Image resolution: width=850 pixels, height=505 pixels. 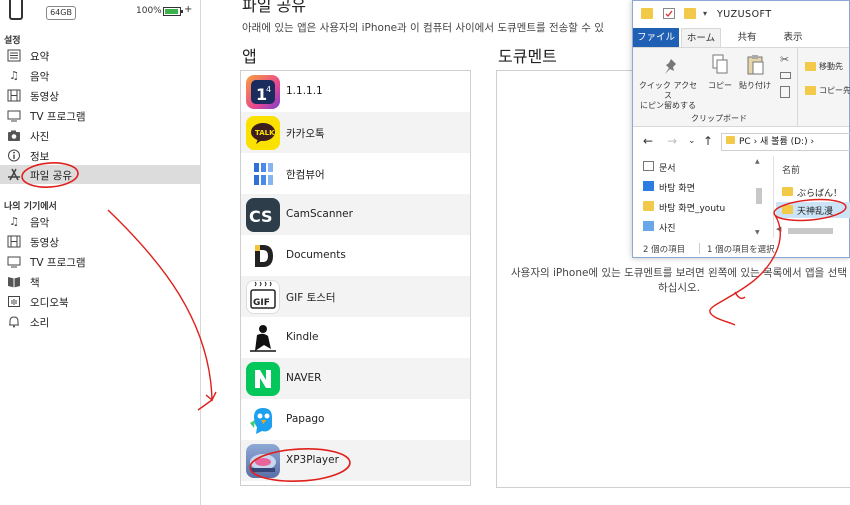 I want to click on copy-to-button: コピー先, so click(x=834, y=91).